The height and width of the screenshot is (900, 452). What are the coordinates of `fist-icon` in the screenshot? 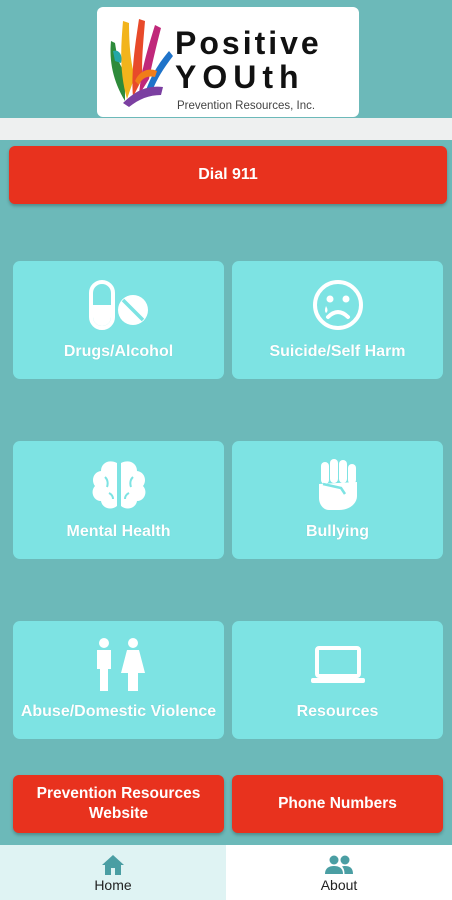 It's located at (337, 484).